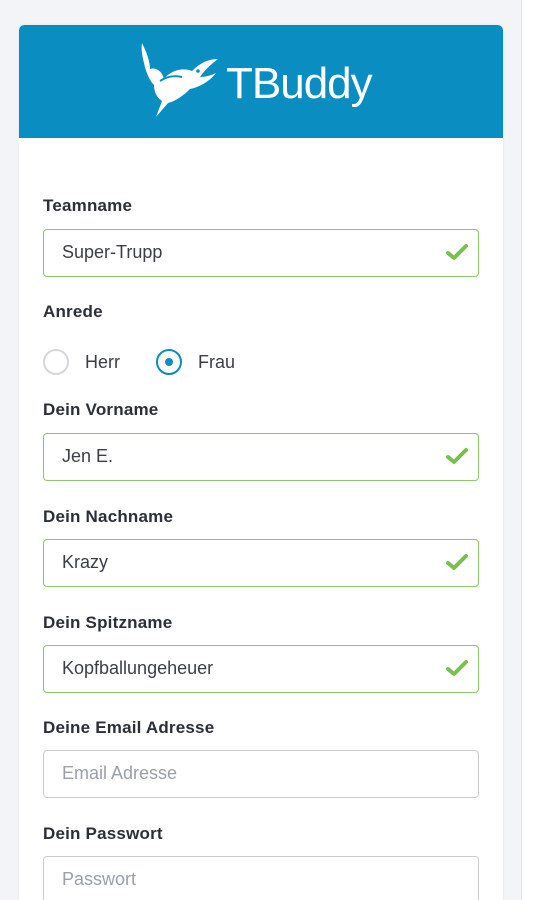 The height and width of the screenshot is (900, 534). I want to click on password-field, so click(261, 878).